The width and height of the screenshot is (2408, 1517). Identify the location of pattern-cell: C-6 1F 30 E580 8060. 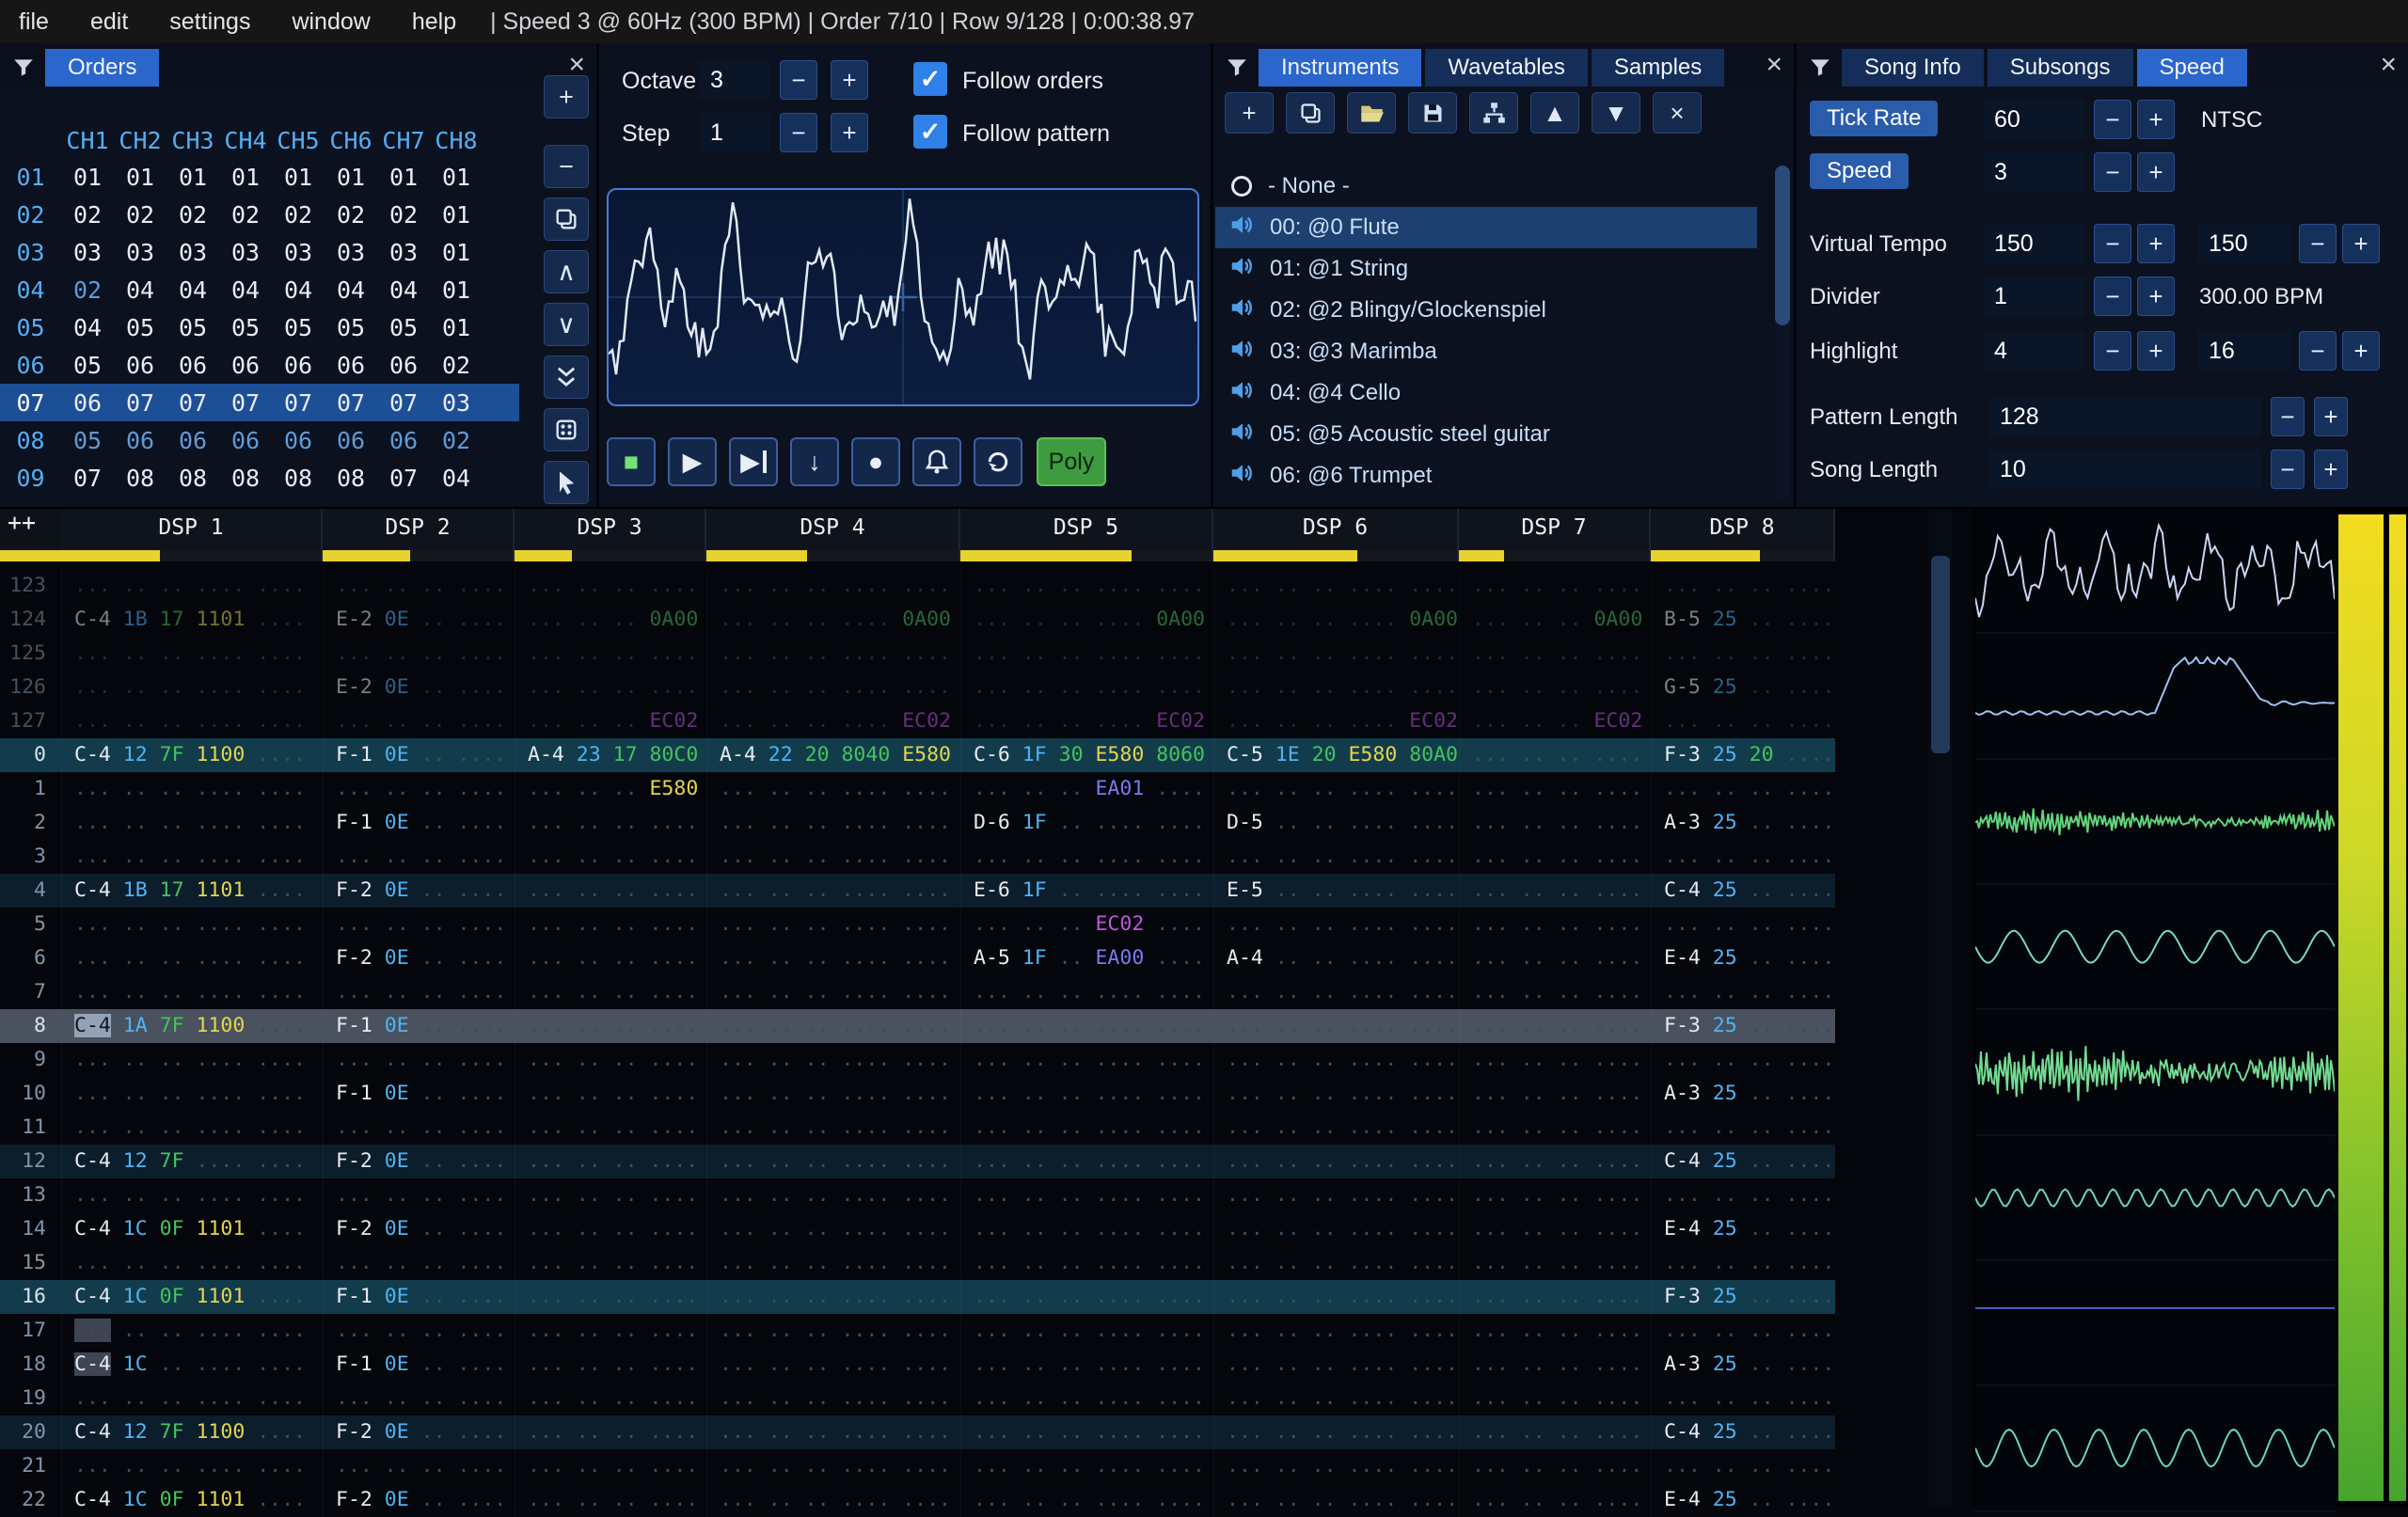
(1086, 755).